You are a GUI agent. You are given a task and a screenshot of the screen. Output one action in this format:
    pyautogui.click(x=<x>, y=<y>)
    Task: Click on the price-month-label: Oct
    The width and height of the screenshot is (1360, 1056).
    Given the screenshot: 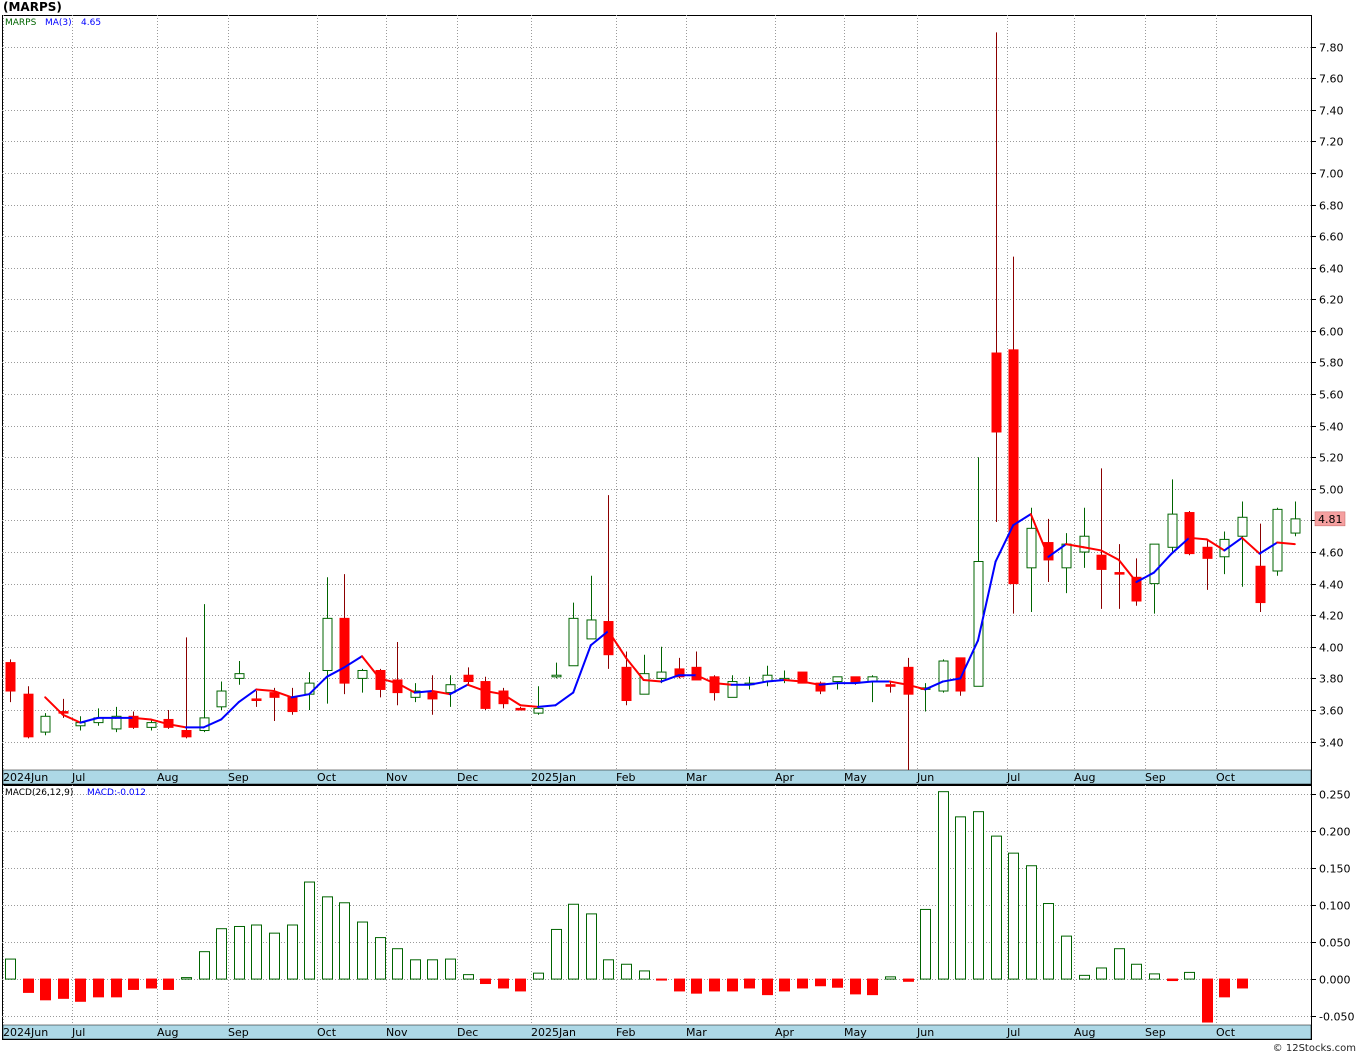 What is the action you would take?
    pyautogui.click(x=327, y=777)
    